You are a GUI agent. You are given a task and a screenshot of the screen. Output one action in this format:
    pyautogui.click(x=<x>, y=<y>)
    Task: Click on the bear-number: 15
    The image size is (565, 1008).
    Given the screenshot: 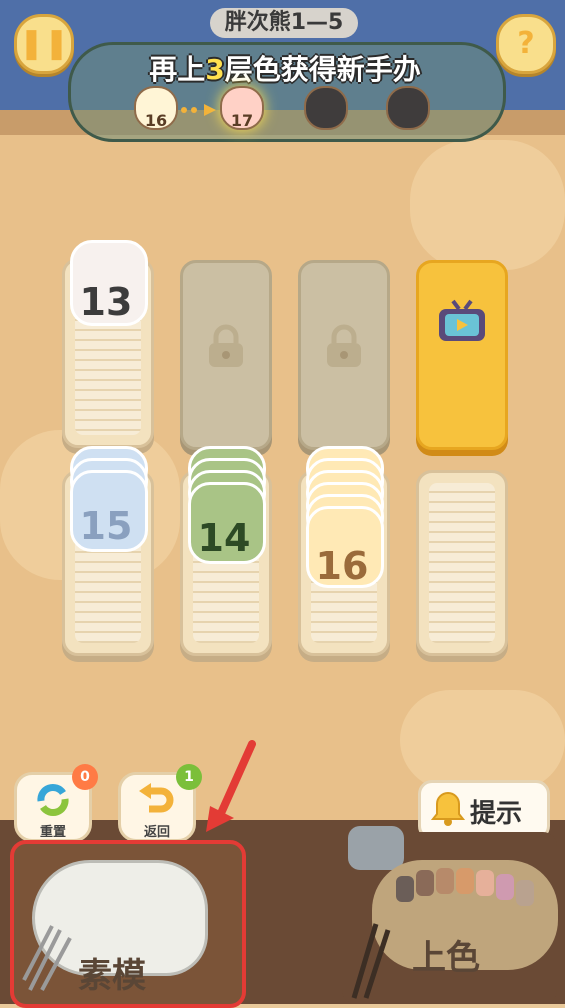 What is the action you would take?
    pyautogui.click(x=106, y=526)
    